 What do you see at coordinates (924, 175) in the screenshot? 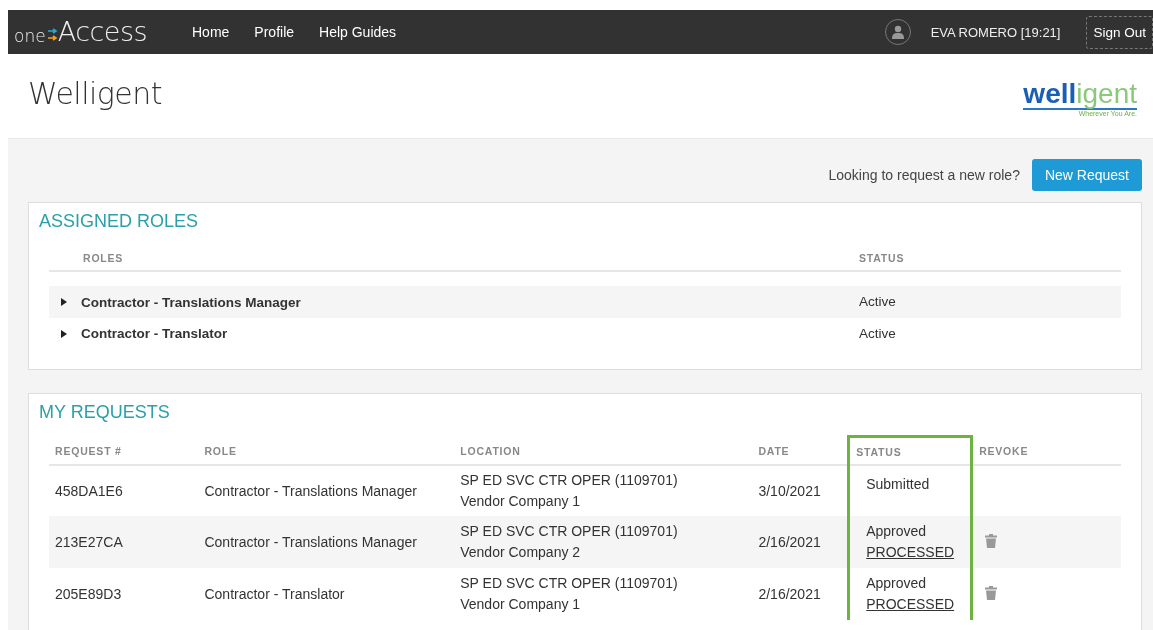
I see `request-prompt: Looking to request a new role?` at bounding box center [924, 175].